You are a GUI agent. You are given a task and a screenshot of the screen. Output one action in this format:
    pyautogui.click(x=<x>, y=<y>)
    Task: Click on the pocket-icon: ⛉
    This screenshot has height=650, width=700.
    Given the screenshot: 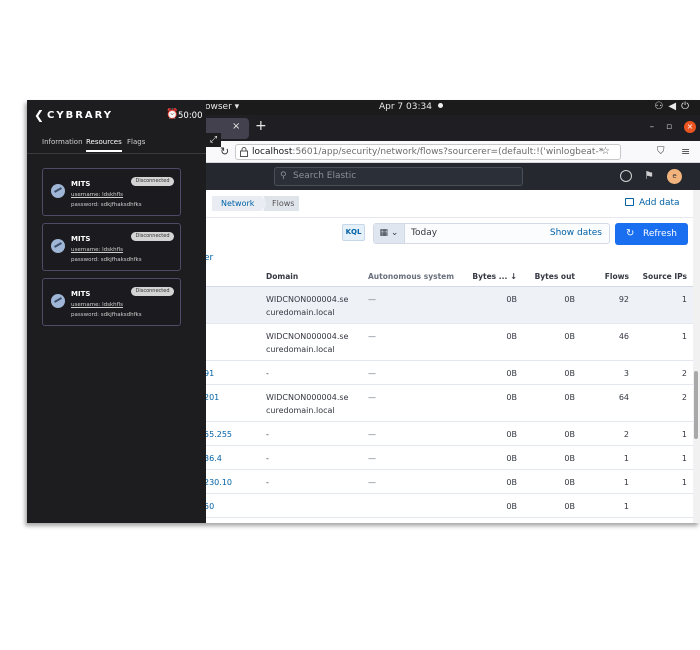 What is the action you would take?
    pyautogui.click(x=661, y=151)
    